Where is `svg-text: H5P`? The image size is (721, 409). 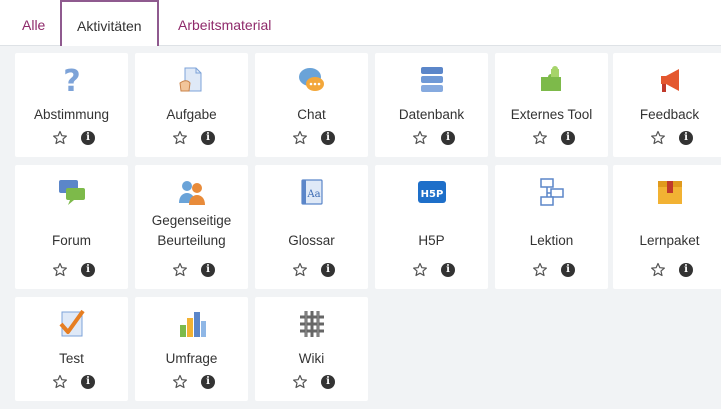 svg-text: H5P is located at coordinates (431, 194).